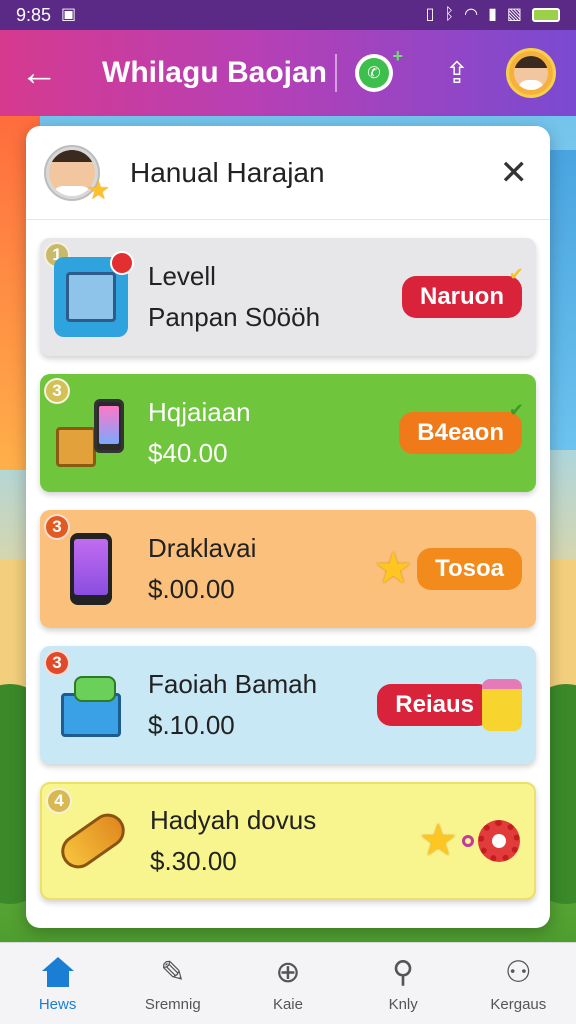 This screenshot has height=1024, width=576. What do you see at coordinates (499, 841) in the screenshot?
I see `gear-icon` at bounding box center [499, 841].